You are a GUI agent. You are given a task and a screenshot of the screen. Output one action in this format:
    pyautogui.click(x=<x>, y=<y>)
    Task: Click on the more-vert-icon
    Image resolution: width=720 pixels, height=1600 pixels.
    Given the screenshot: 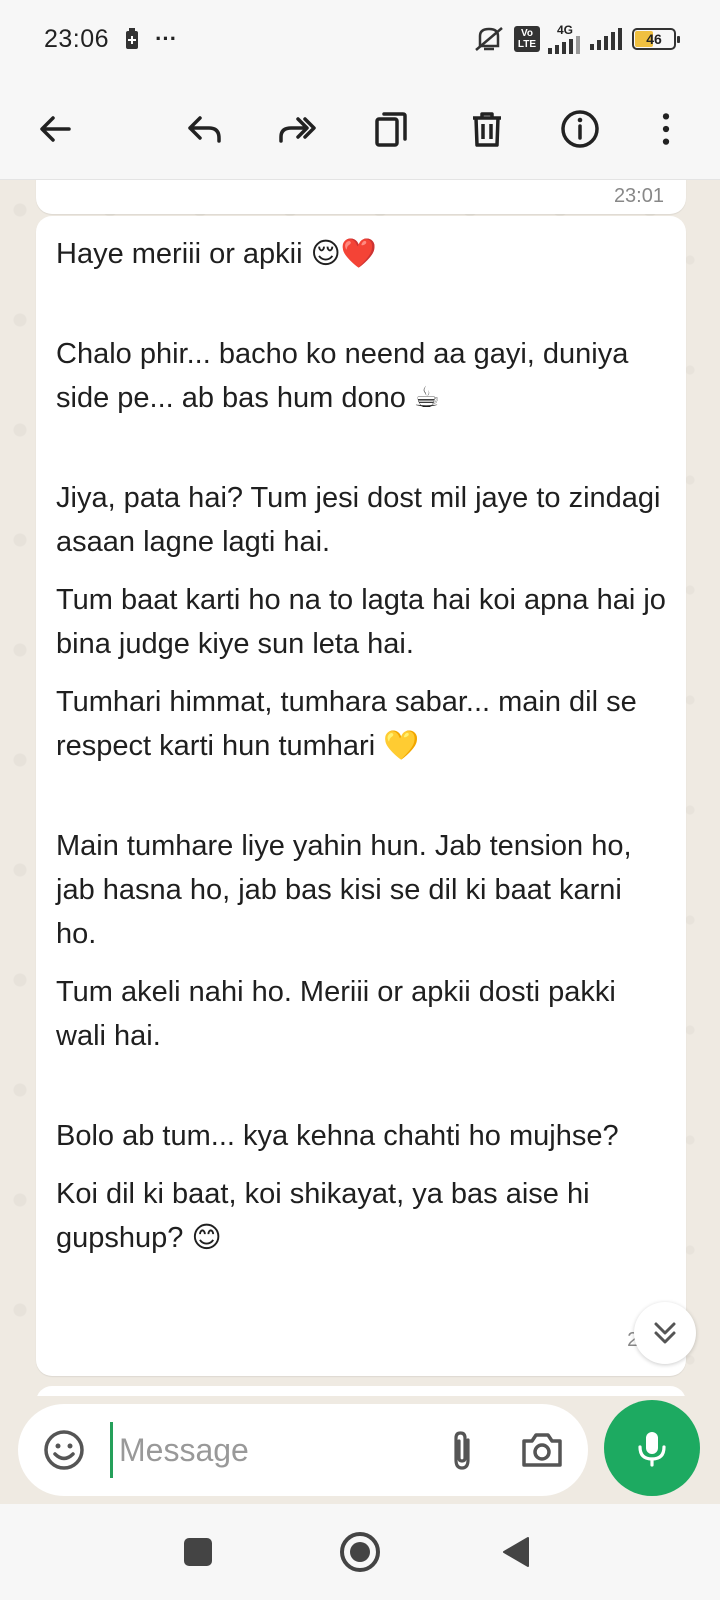 What is the action you would take?
    pyautogui.click(x=666, y=129)
    